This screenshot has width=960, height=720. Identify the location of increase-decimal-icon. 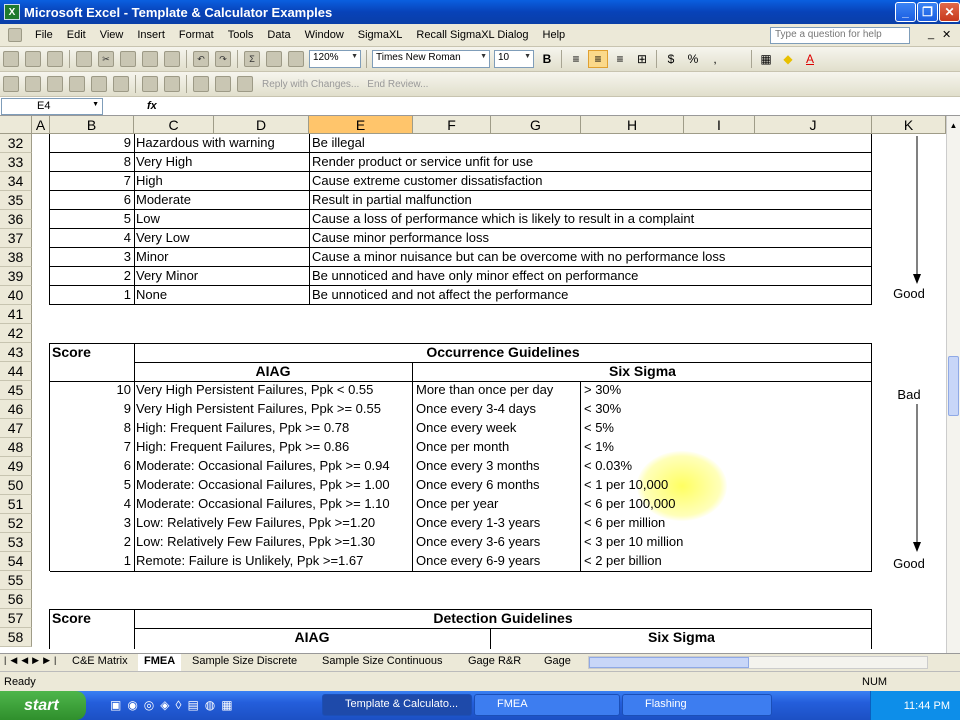
(737, 59).